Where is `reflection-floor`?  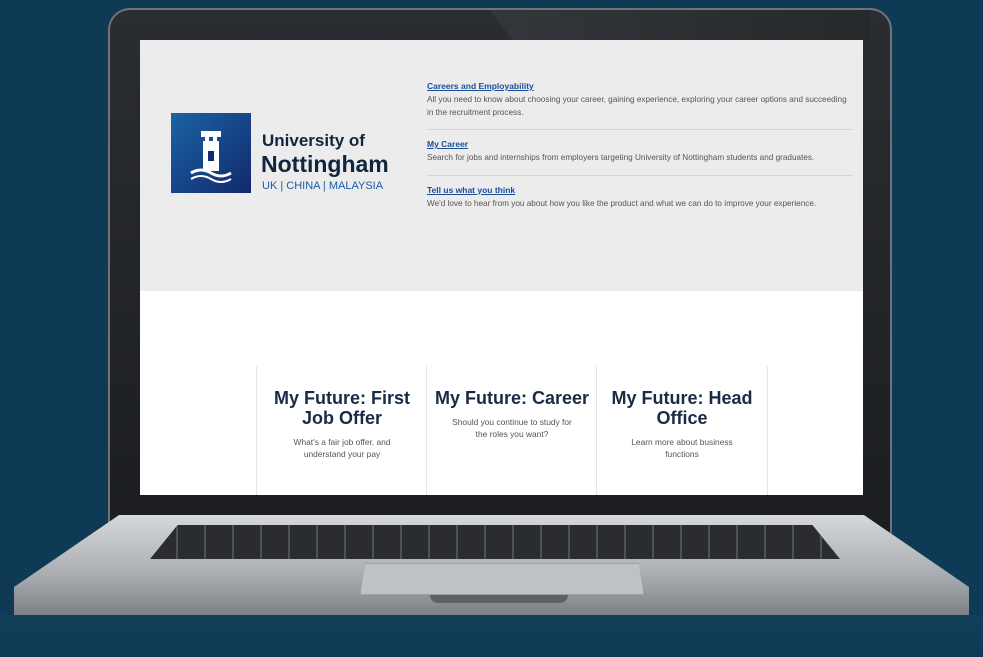 reflection-floor is located at coordinates (491, 636).